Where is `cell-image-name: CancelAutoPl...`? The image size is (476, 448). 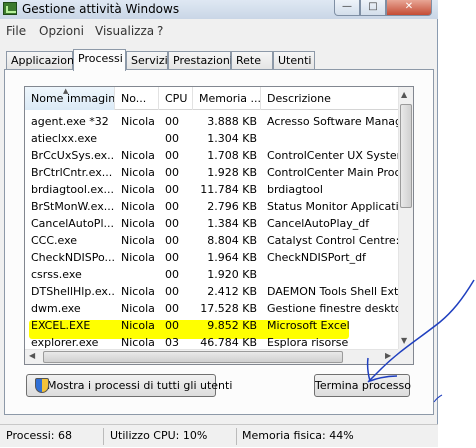 cell-image-name: CancelAutoPl... is located at coordinates (72, 223).